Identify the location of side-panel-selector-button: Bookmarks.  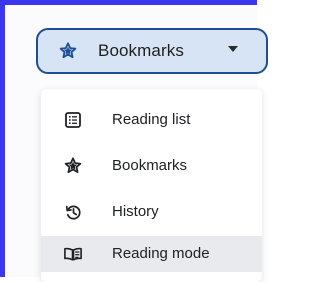
(152, 51).